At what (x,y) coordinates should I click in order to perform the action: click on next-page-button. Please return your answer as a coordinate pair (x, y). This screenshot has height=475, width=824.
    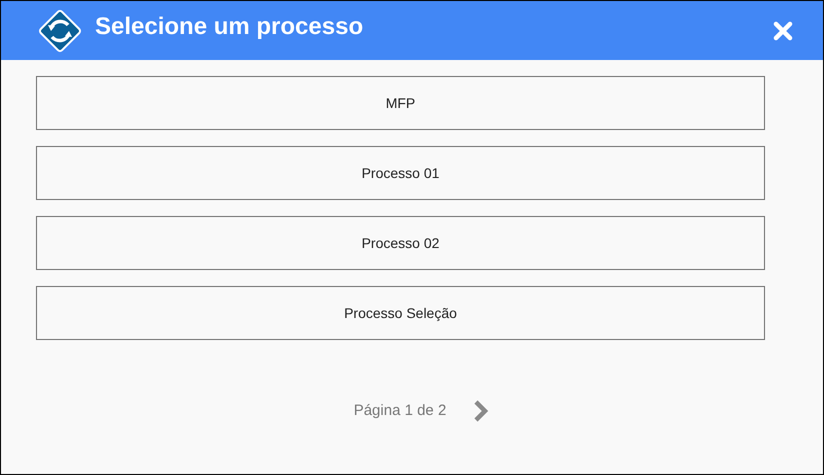
    Looking at the image, I should click on (481, 411).